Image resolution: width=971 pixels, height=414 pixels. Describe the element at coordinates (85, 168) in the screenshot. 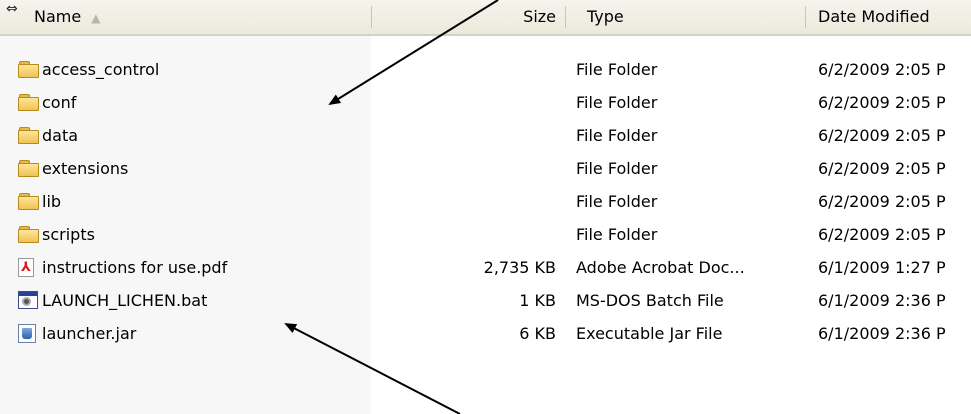

I see `file-name: extensions` at that location.